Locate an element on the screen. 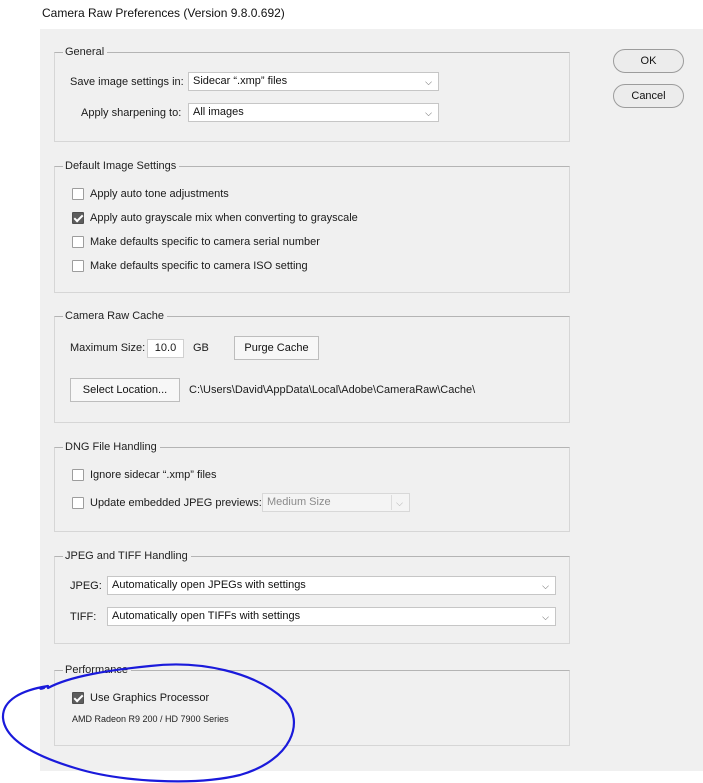  maximum-size-label: Maximum Size: is located at coordinates (108, 348).